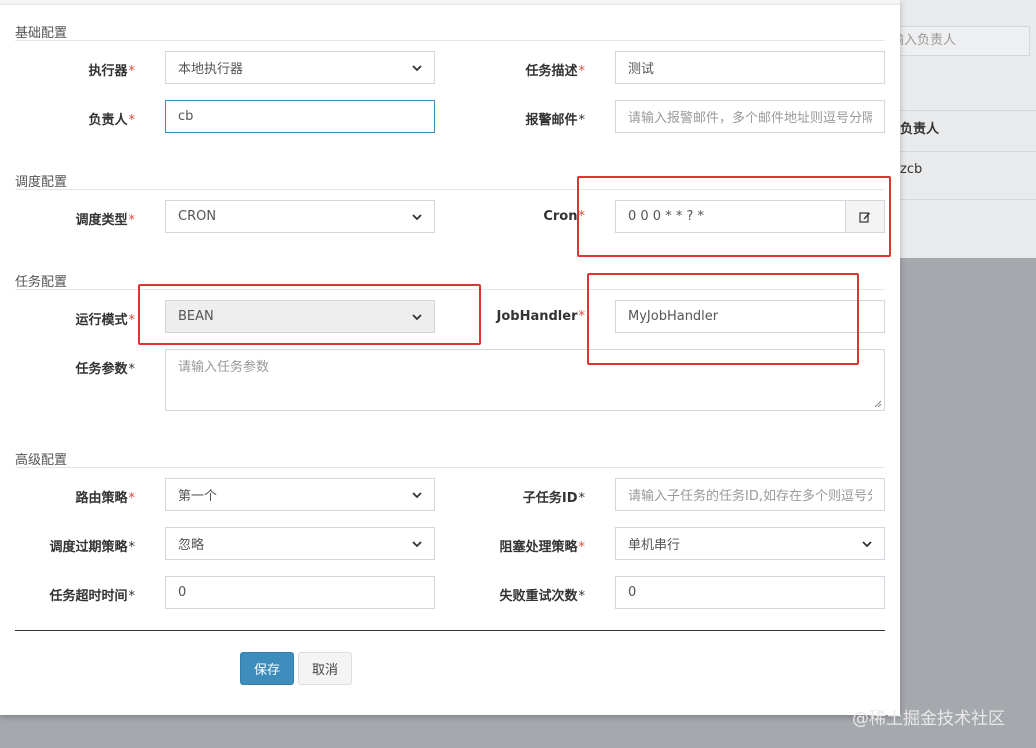 The image size is (1036, 748). What do you see at coordinates (555, 71) in the screenshot?
I see `task-desc-label: 任务描述*` at bounding box center [555, 71].